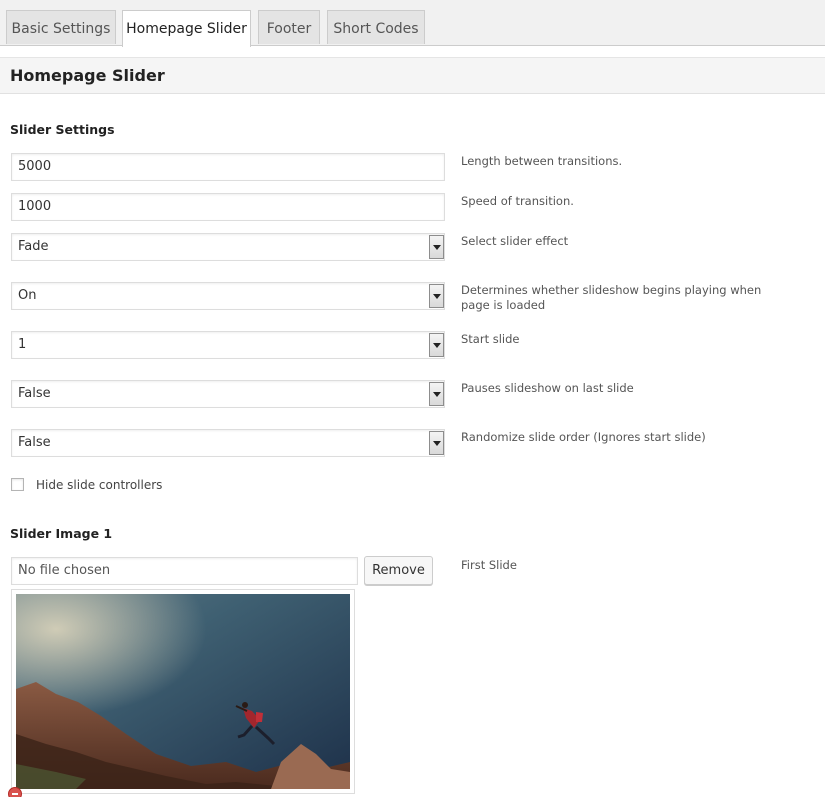 The width and height of the screenshot is (825, 797). What do you see at coordinates (228, 345) in the screenshot?
I see `start-slide-select: 1` at bounding box center [228, 345].